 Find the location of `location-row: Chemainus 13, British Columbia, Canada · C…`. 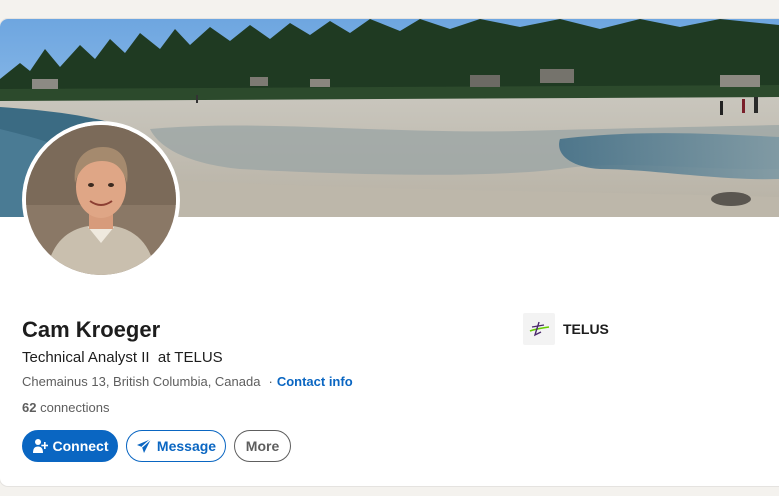

location-row: Chemainus 13, British Columbia, Canada · C… is located at coordinates (187, 381).